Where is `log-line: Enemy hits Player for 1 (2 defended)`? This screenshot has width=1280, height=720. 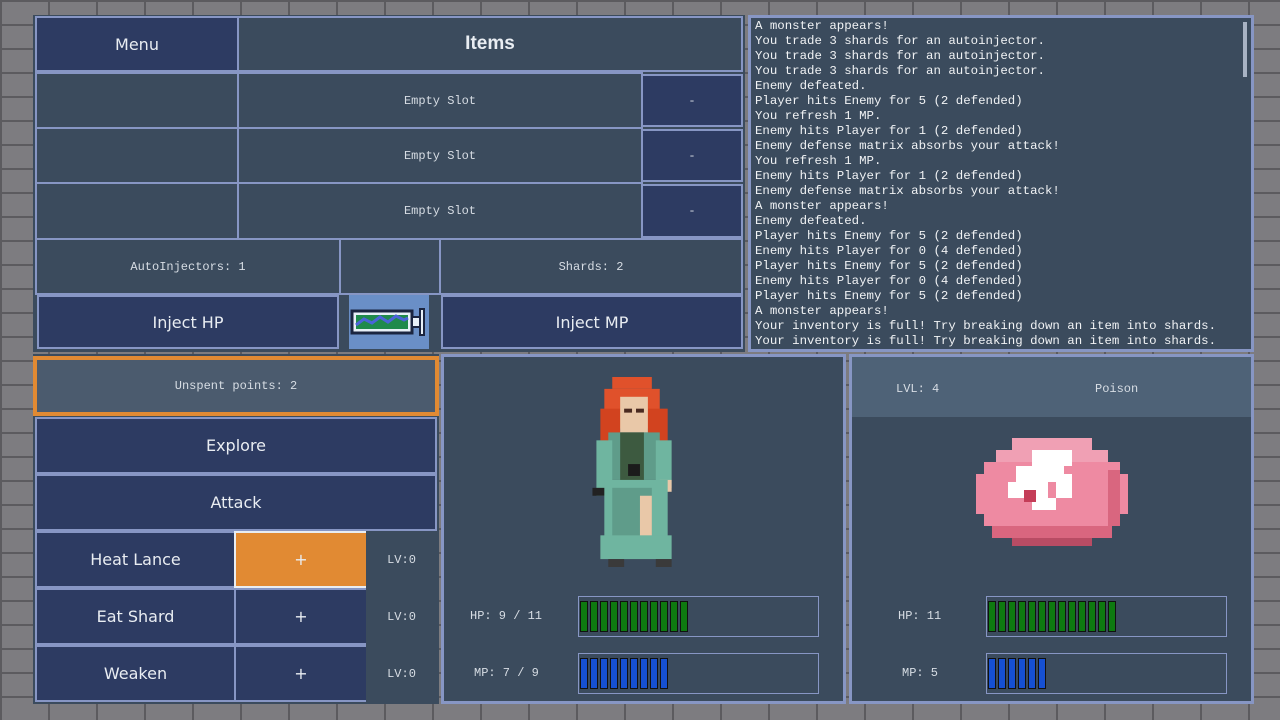
log-line: Enemy hits Player for 1 (2 defended) is located at coordinates (889, 131).